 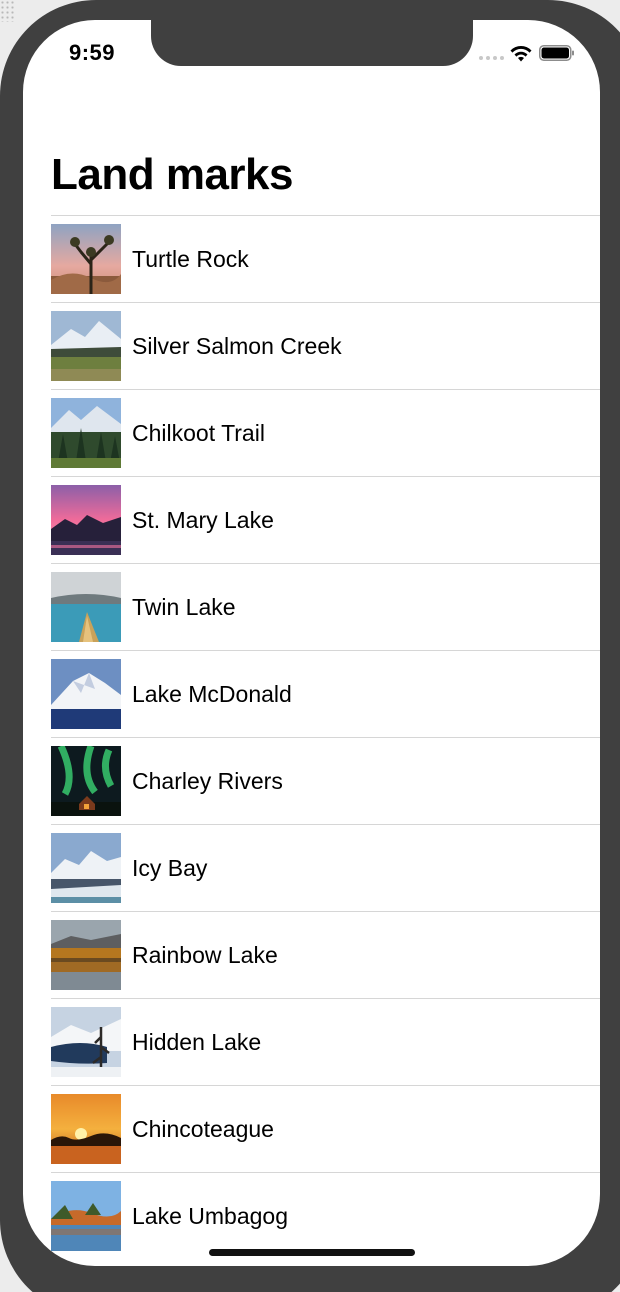 What do you see at coordinates (86, 607) in the screenshot?
I see `canoe-on-blue-lake-photo` at bounding box center [86, 607].